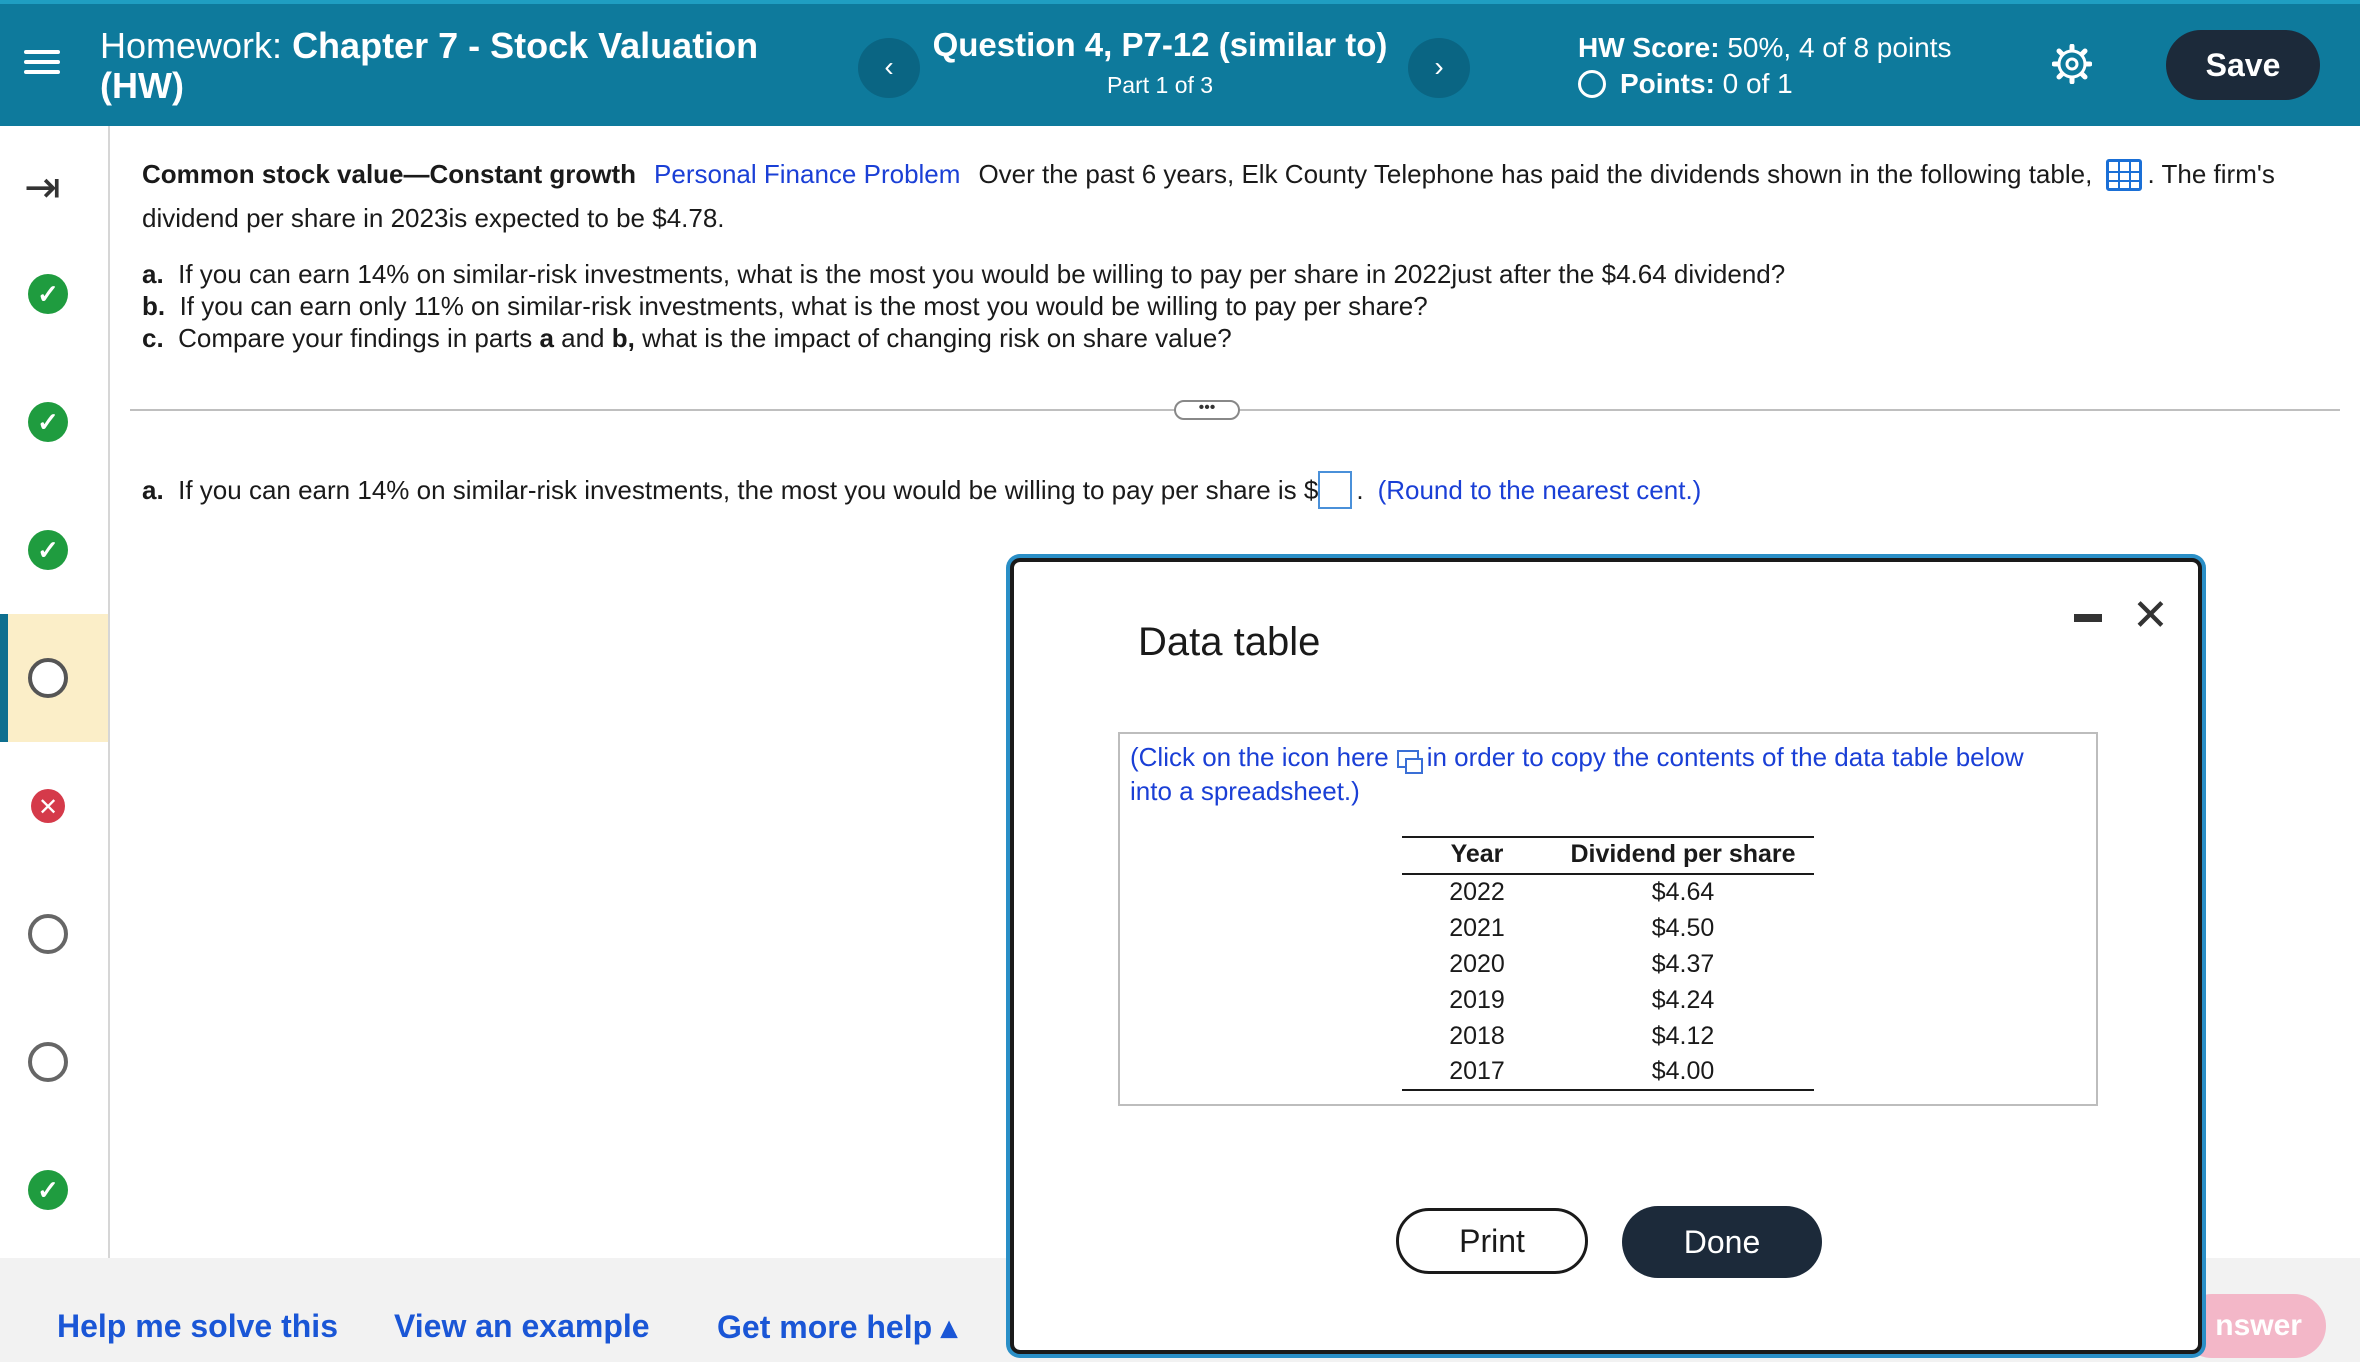 The image size is (2360, 1362). What do you see at coordinates (1839, 47) in the screenshot?
I see `hw-score-value: 50%, 4 of 8 points` at bounding box center [1839, 47].